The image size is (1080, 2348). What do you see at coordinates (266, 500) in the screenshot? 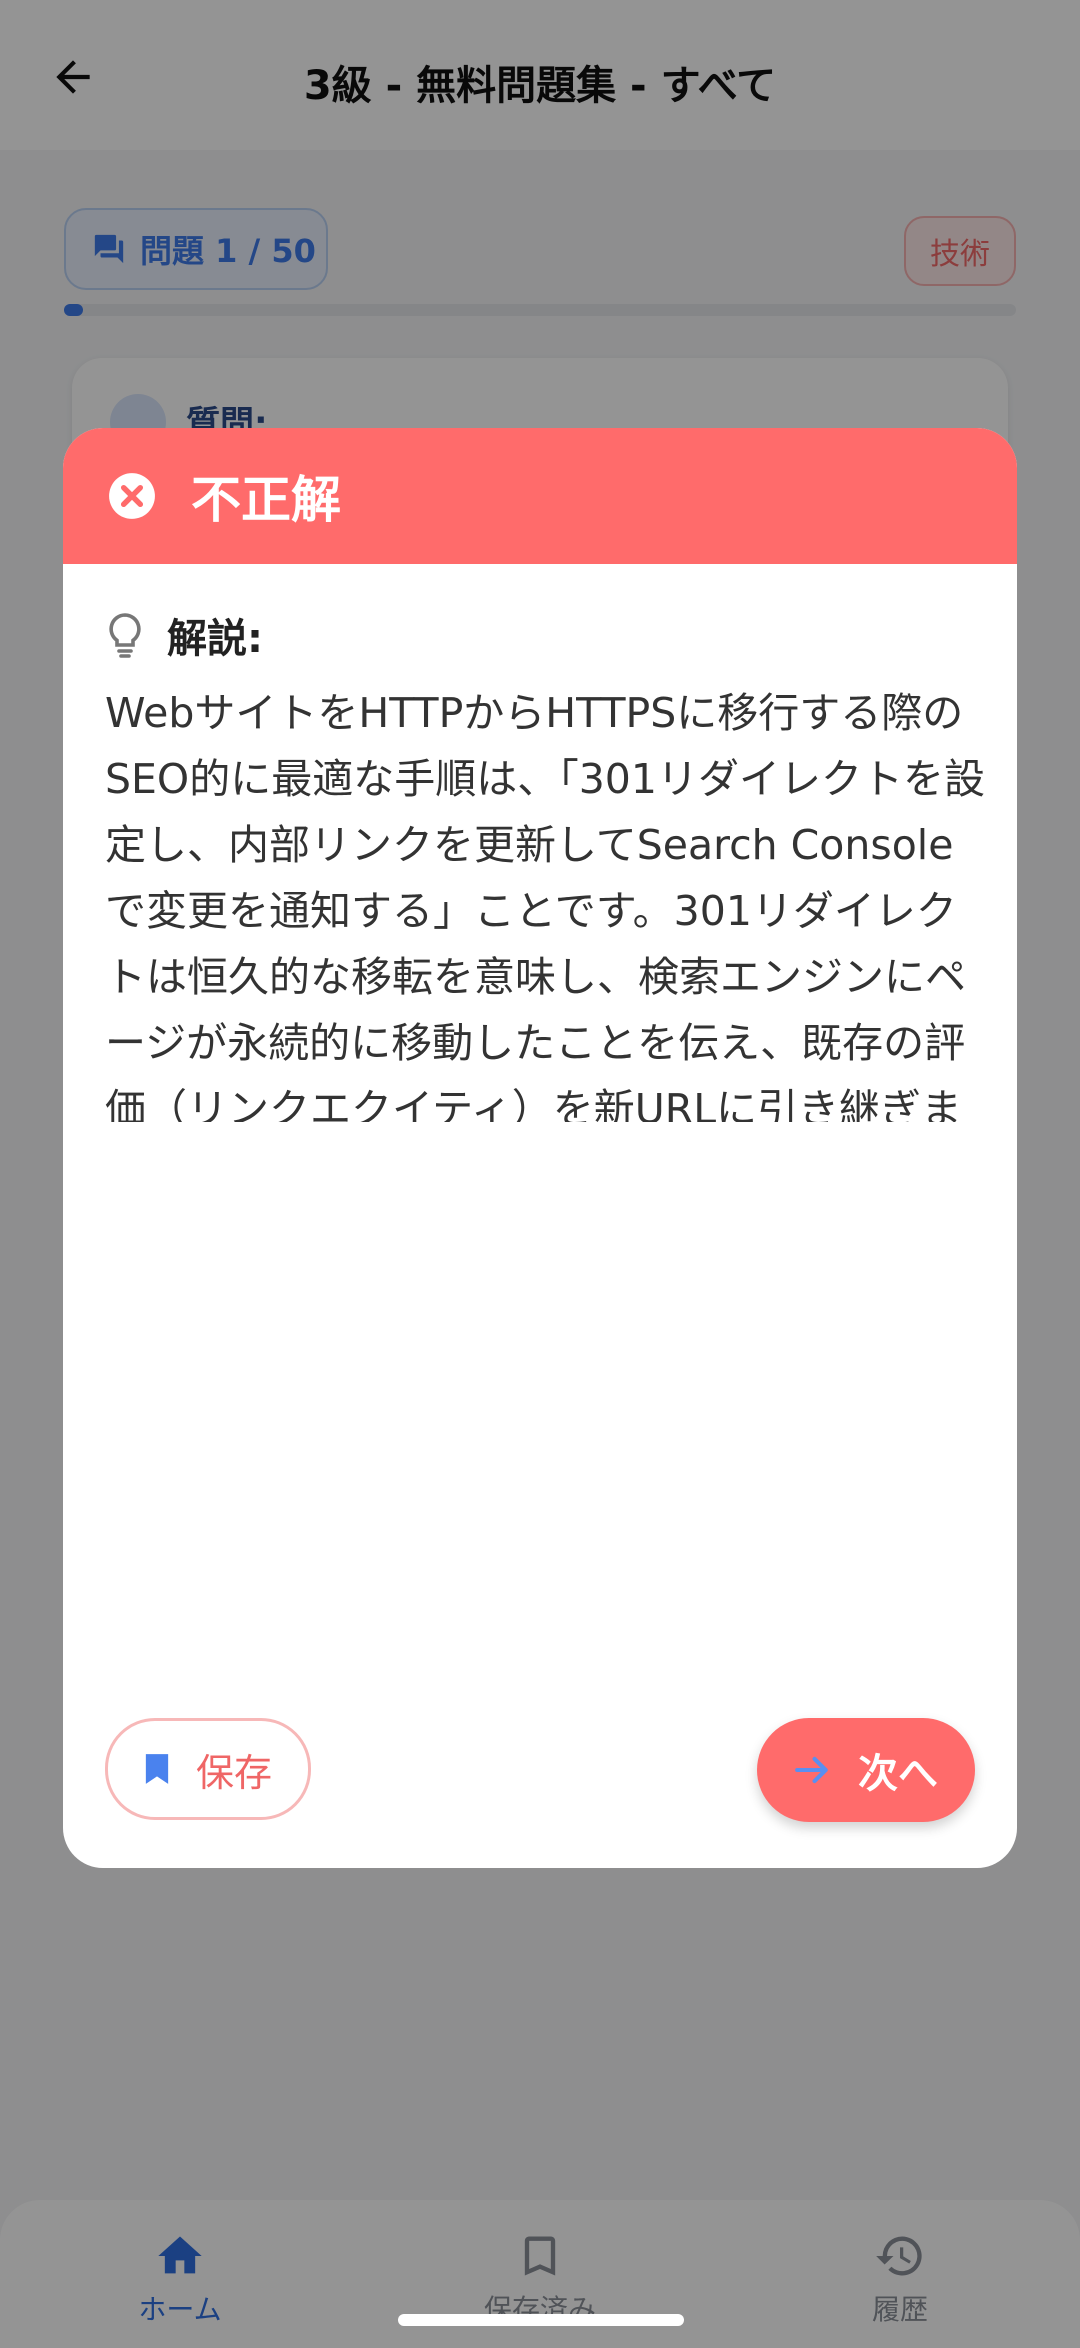
I see `modal-title: 不正解` at bounding box center [266, 500].